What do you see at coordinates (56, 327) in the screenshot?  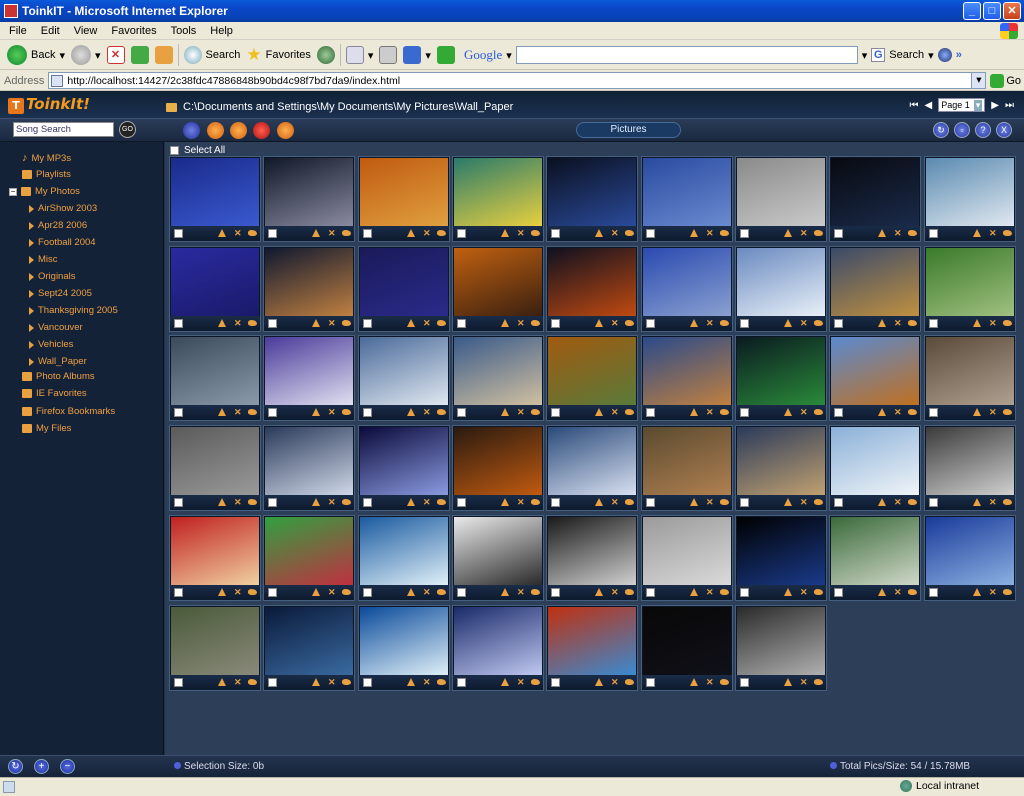 I see `sidebar-item-vancouver: Vancouver` at bounding box center [56, 327].